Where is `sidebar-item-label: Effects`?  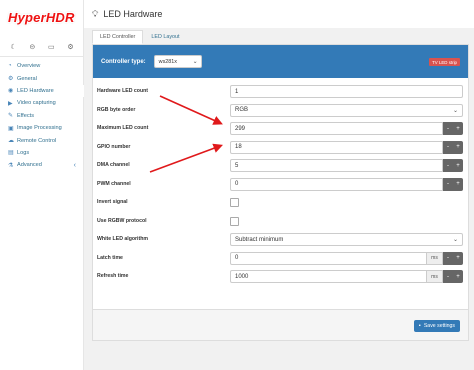 sidebar-item-label: Effects is located at coordinates (25, 115).